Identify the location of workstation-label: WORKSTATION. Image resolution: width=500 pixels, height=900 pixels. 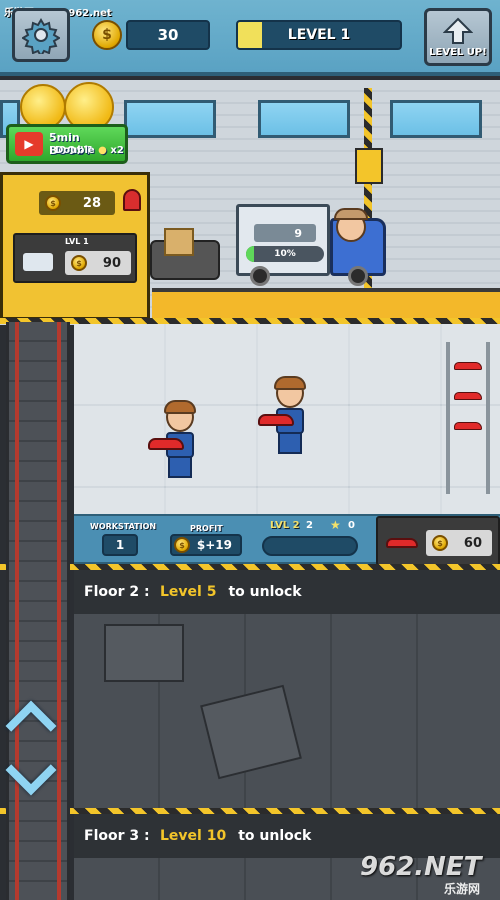
(123, 526).